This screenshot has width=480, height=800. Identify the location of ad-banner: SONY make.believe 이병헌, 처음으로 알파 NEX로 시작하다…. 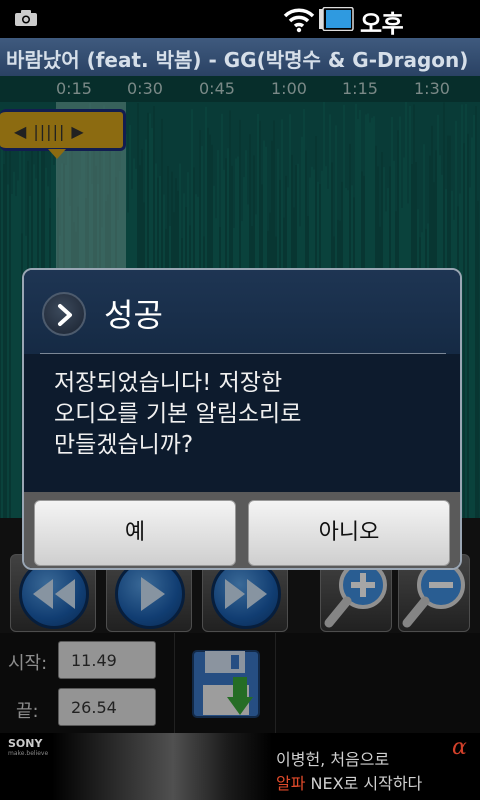
(240, 766).